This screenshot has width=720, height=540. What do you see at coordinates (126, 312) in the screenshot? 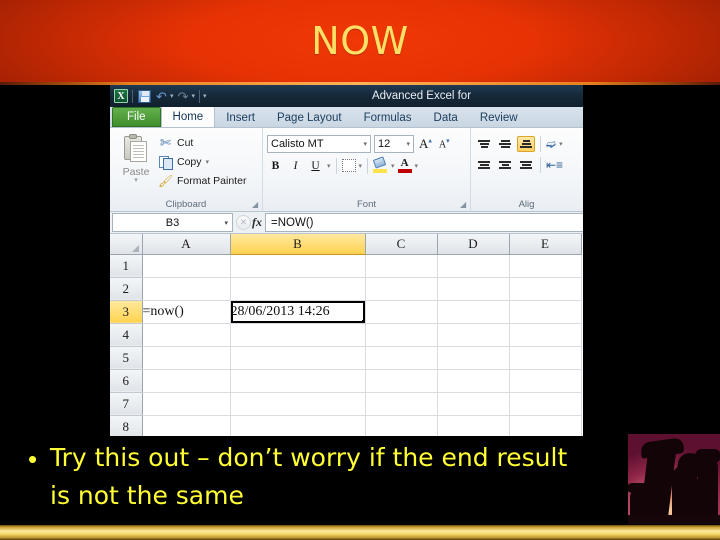
I see `row-header-3: 3` at bounding box center [126, 312].